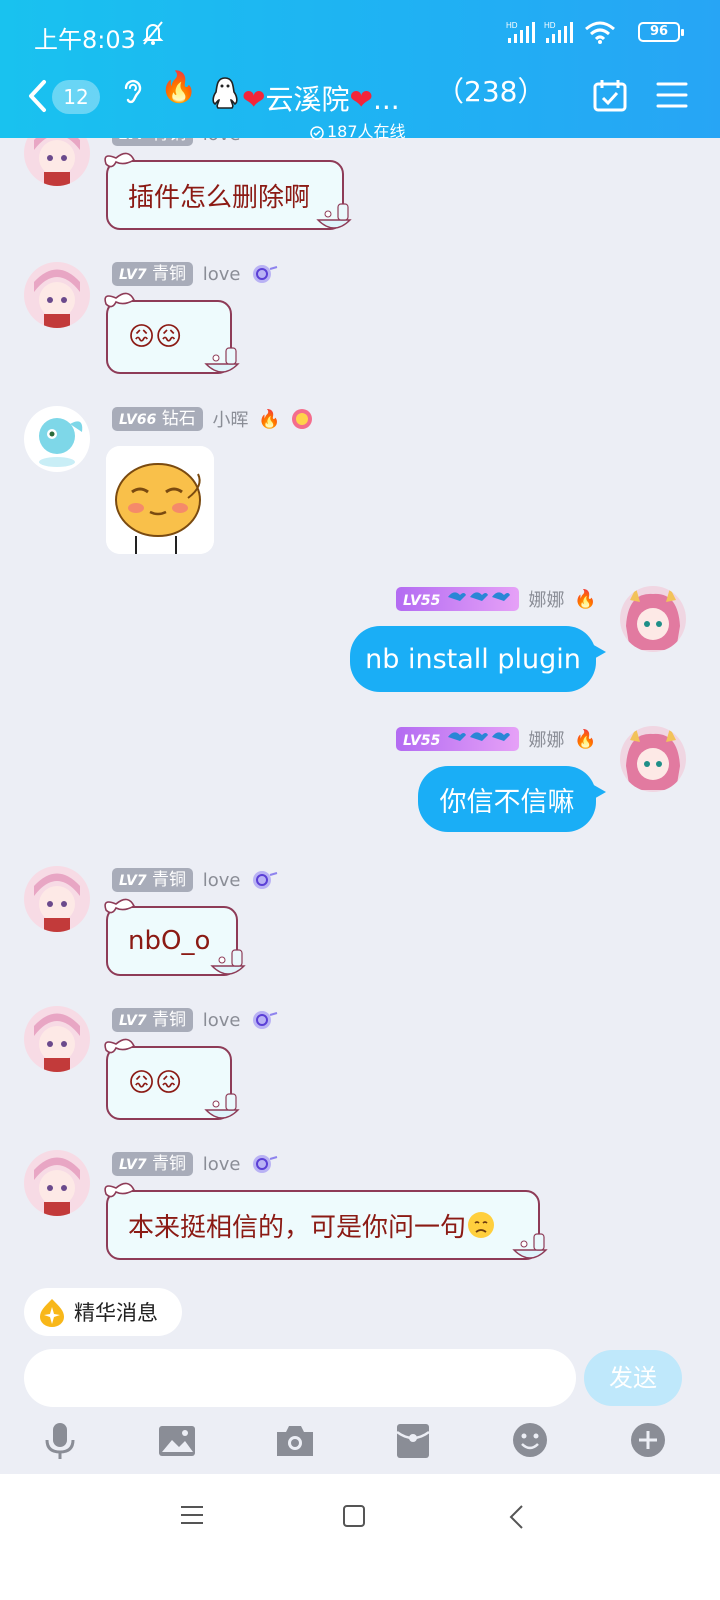 Image resolution: width=720 pixels, height=1600 pixels. I want to click on sender-name: 小晖, so click(230, 419).